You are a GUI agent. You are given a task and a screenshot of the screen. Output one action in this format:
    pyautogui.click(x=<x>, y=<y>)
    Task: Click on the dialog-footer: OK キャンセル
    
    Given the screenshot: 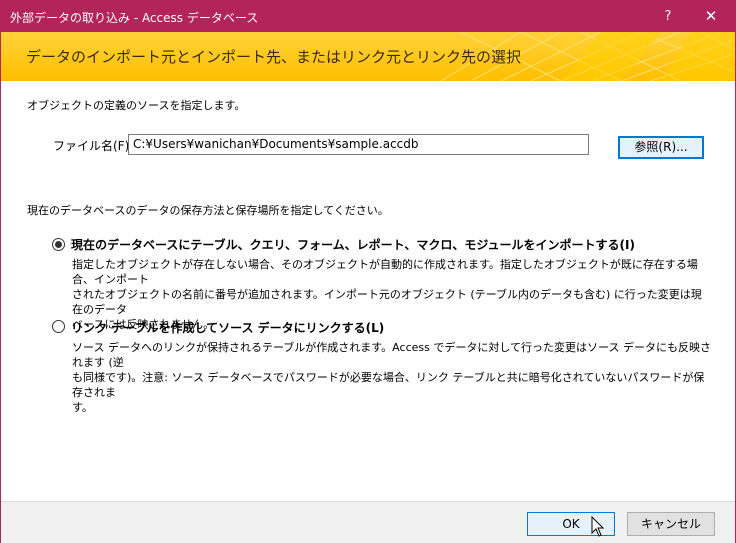 What is the action you would take?
    pyautogui.click(x=368, y=522)
    